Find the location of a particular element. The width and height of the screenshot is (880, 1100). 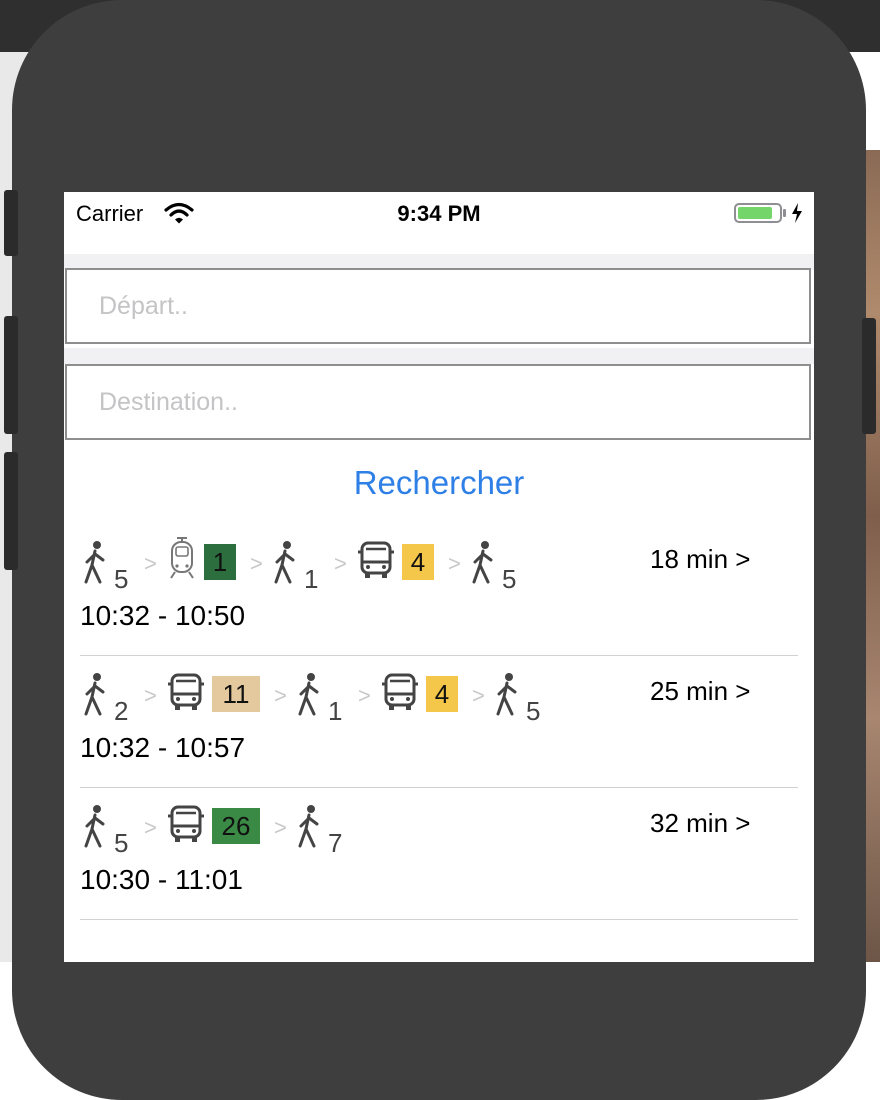

destination-input is located at coordinates (438, 402).